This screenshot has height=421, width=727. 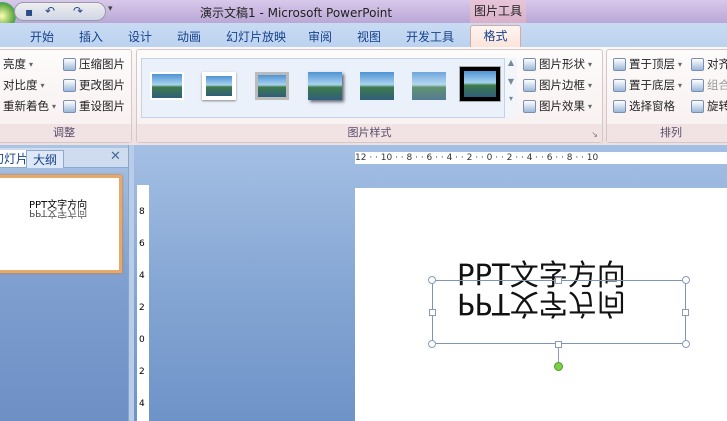 What do you see at coordinates (60, 11) in the screenshot?
I see `quick-access-toolbar: ▪ ↶ ↷` at bounding box center [60, 11].